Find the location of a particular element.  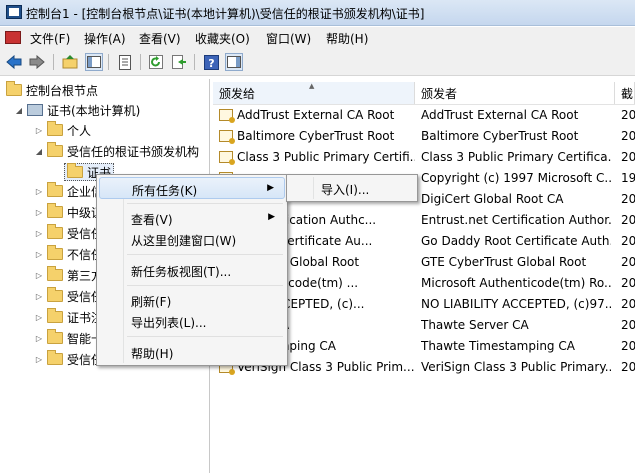

cell-issued-to: Baltimore CyberTrust Root is located at coordinates (316, 136).